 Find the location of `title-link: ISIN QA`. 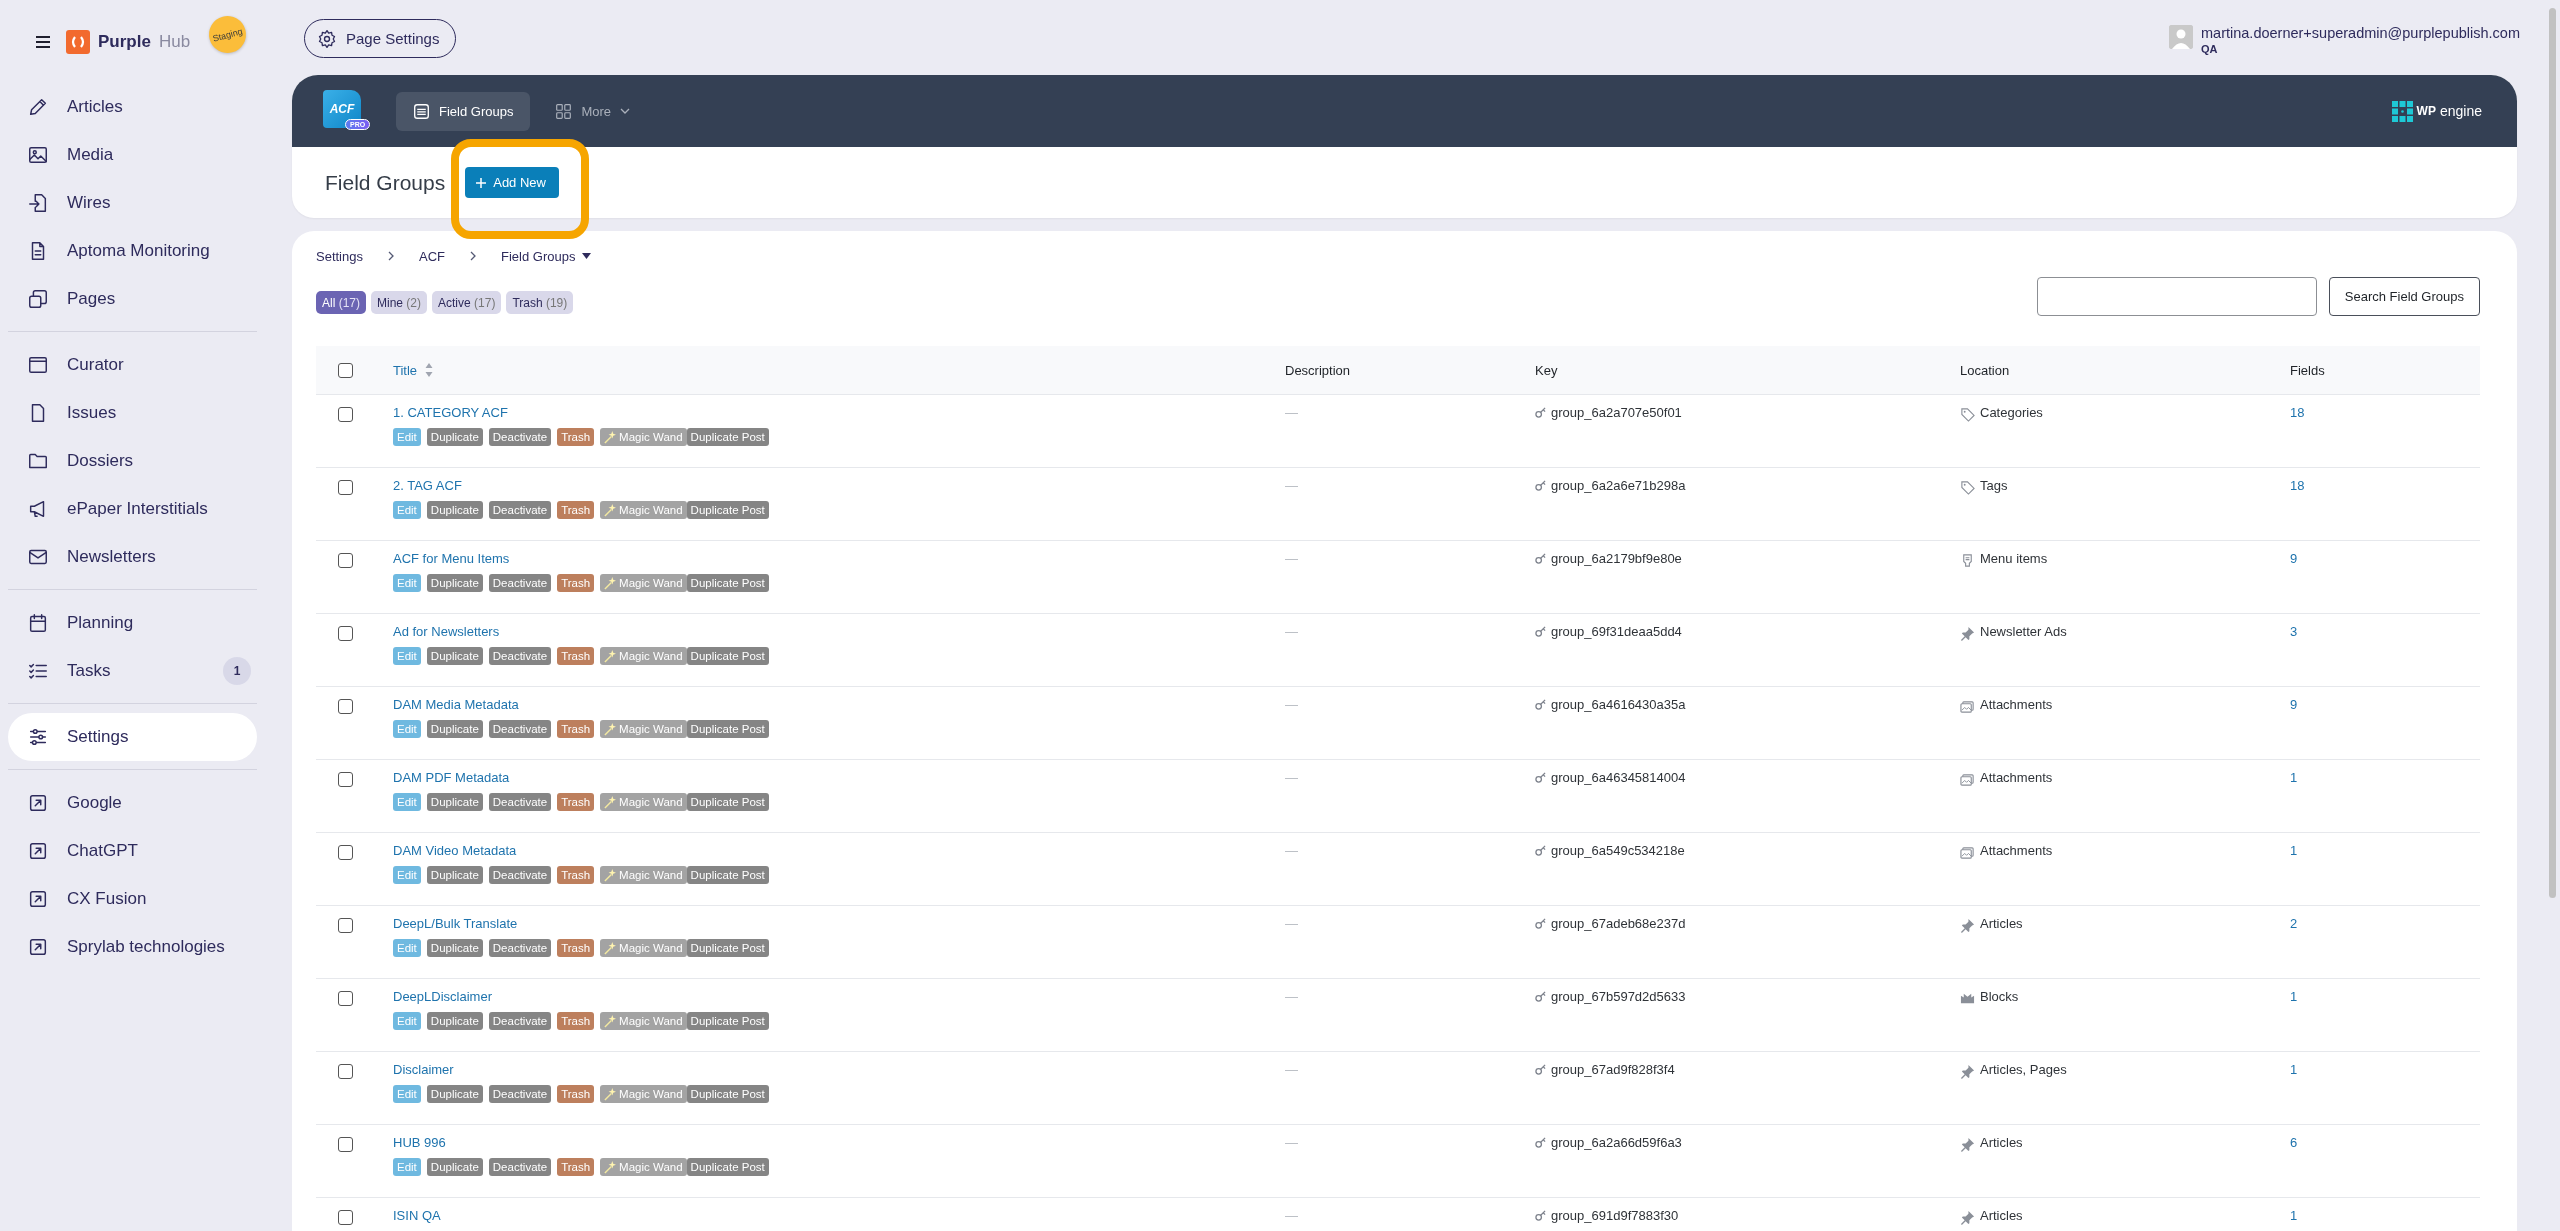

title-link: ISIN QA is located at coordinates (417, 1215).